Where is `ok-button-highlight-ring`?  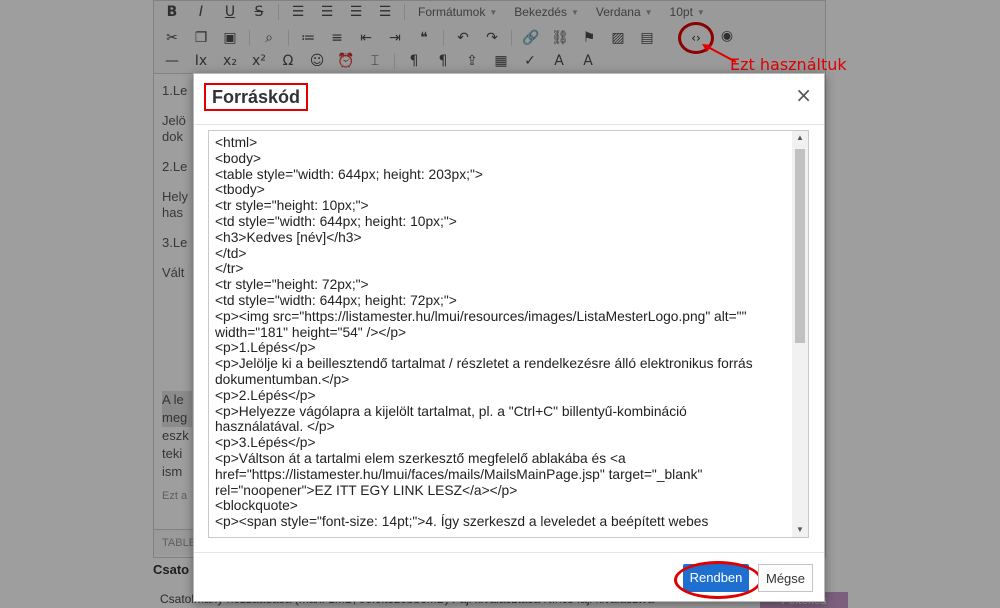 ok-button-highlight-ring is located at coordinates (718, 580).